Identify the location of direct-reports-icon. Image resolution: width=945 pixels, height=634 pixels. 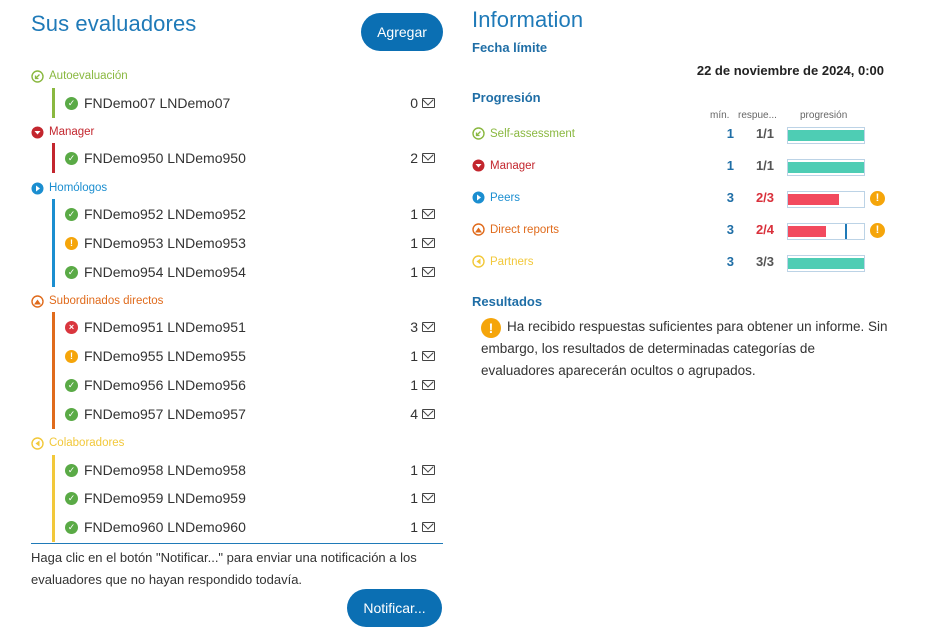
(478, 229).